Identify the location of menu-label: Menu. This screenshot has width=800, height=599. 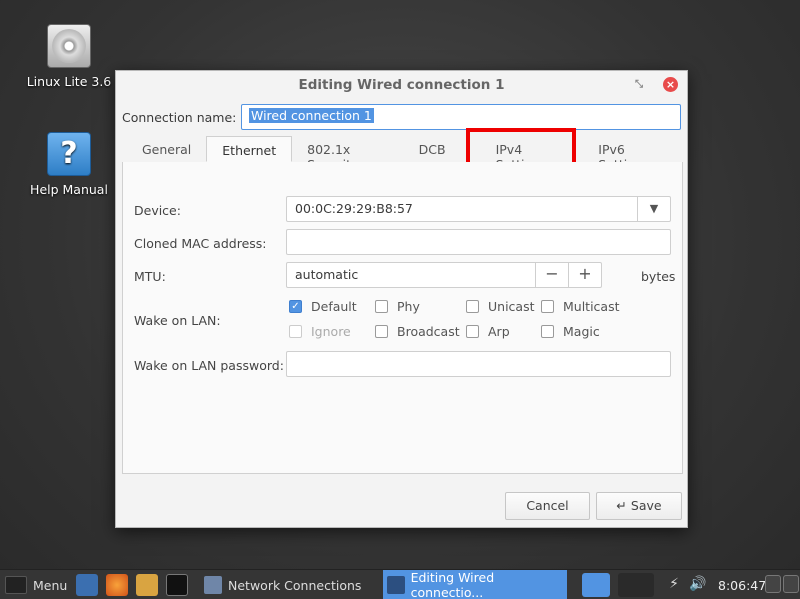
(50, 585).